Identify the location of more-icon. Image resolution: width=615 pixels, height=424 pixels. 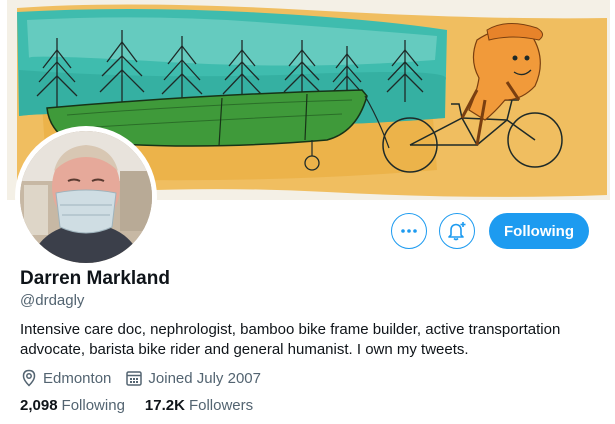
(409, 231).